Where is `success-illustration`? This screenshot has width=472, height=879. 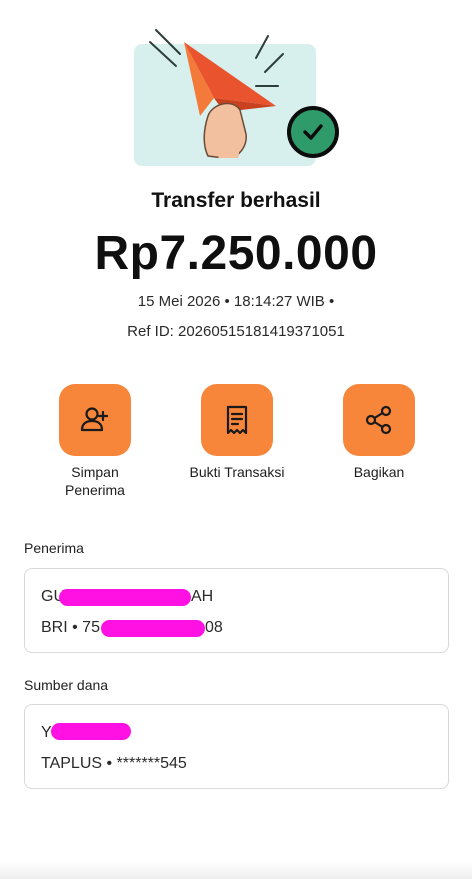 success-illustration is located at coordinates (238, 95).